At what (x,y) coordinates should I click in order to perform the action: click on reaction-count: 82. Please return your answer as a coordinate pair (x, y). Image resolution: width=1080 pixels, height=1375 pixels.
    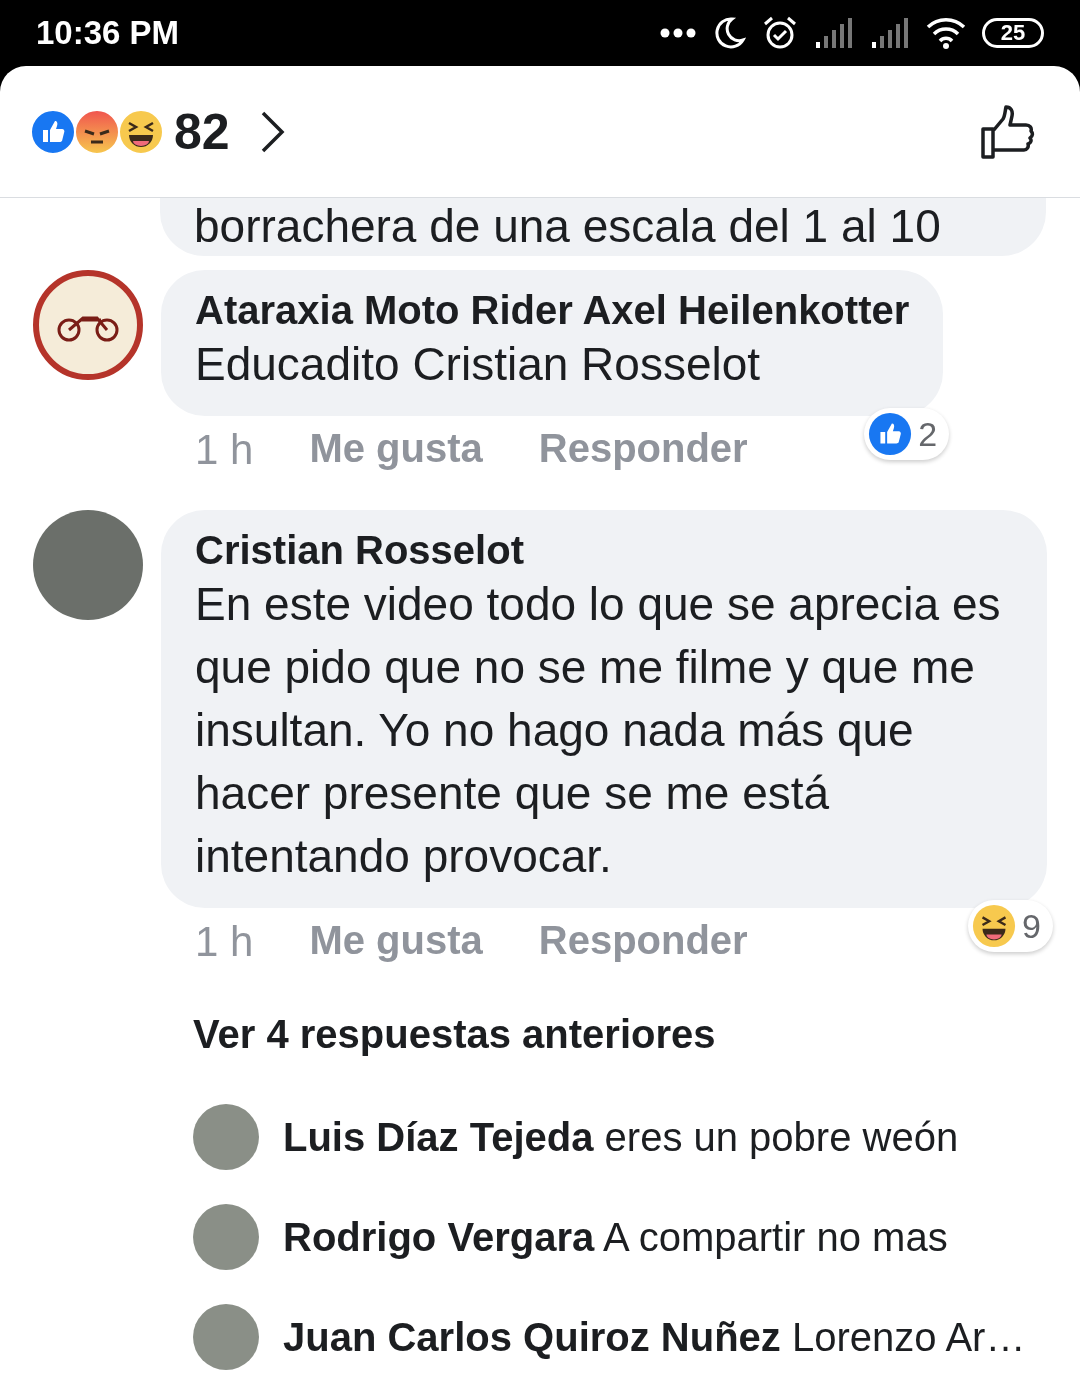
    Looking at the image, I should click on (202, 131).